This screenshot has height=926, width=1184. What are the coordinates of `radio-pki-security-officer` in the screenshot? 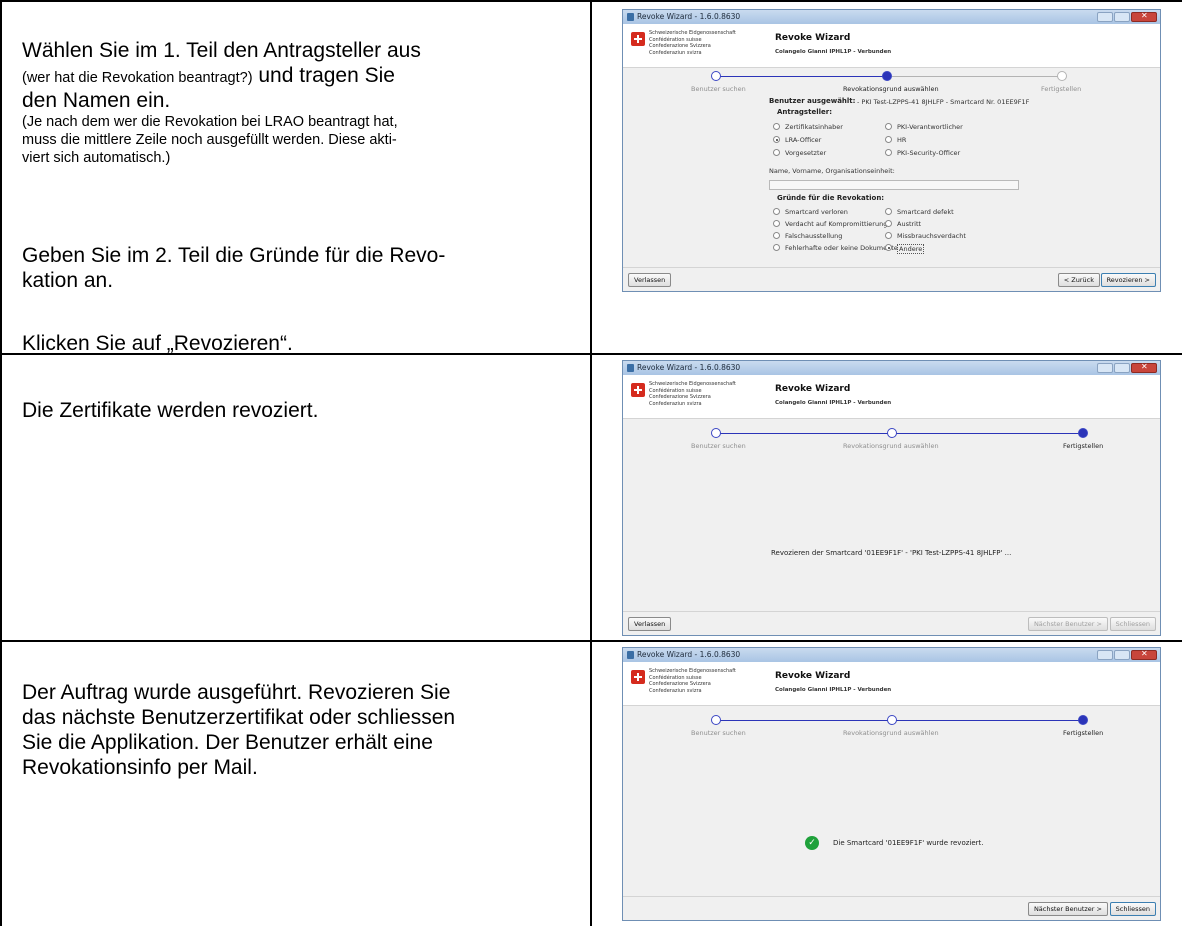 It's located at (888, 152).